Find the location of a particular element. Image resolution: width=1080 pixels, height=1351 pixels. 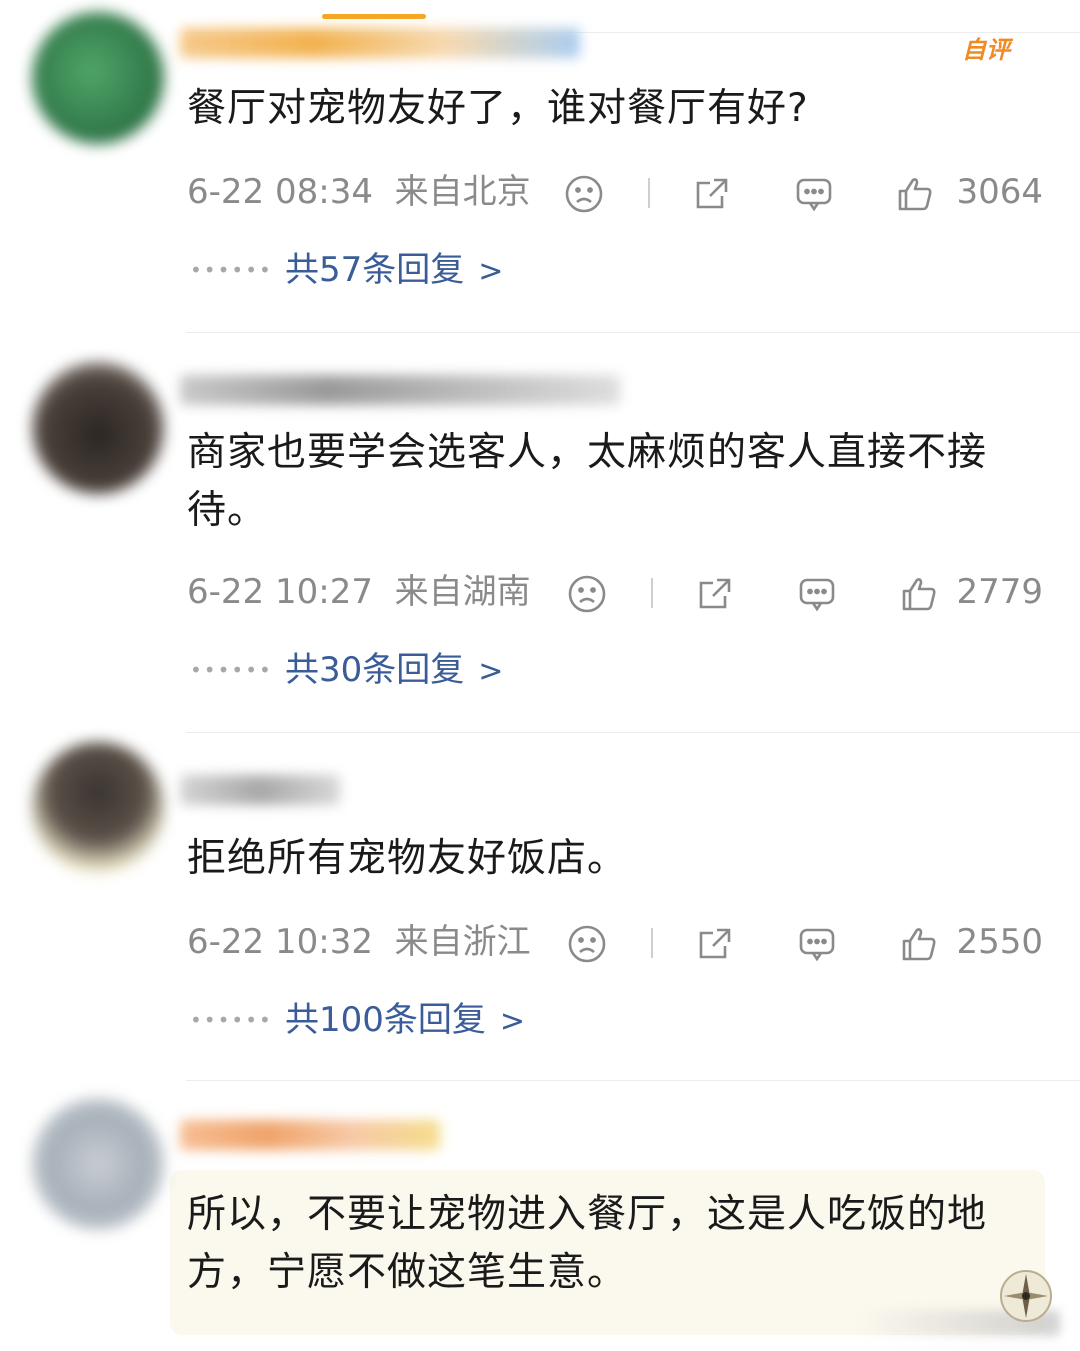

comment-meta: 6-22 10:27 来自湖南 2779 is located at coordinates (615, 593).